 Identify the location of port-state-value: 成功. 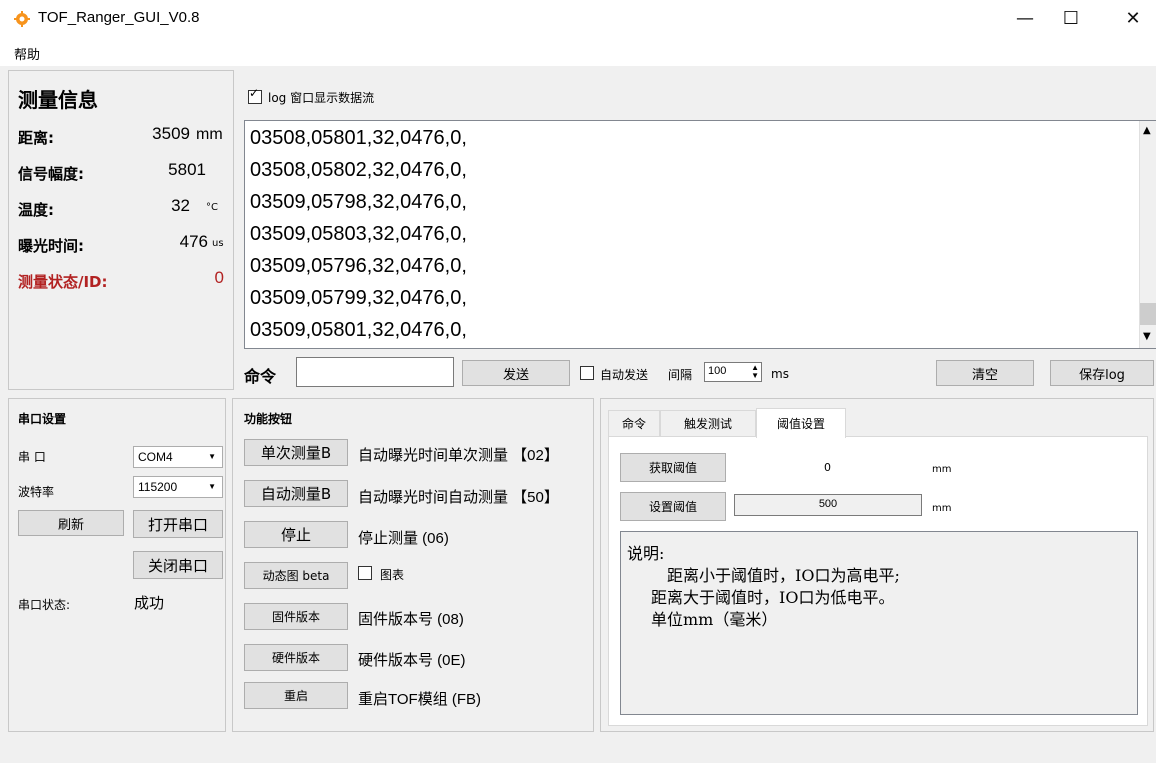
(149, 603).